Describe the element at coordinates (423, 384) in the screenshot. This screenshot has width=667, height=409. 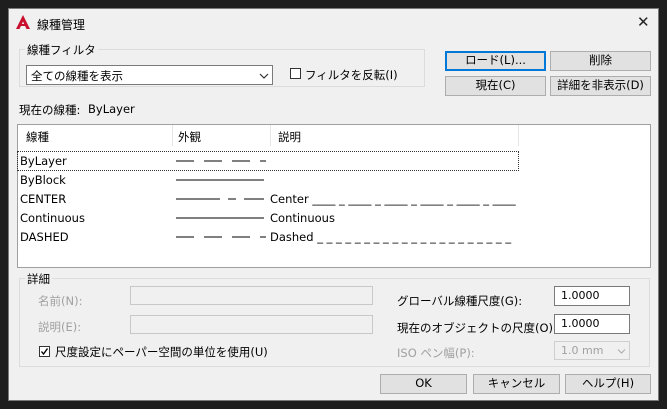
I see `ok-button: OK` at that location.